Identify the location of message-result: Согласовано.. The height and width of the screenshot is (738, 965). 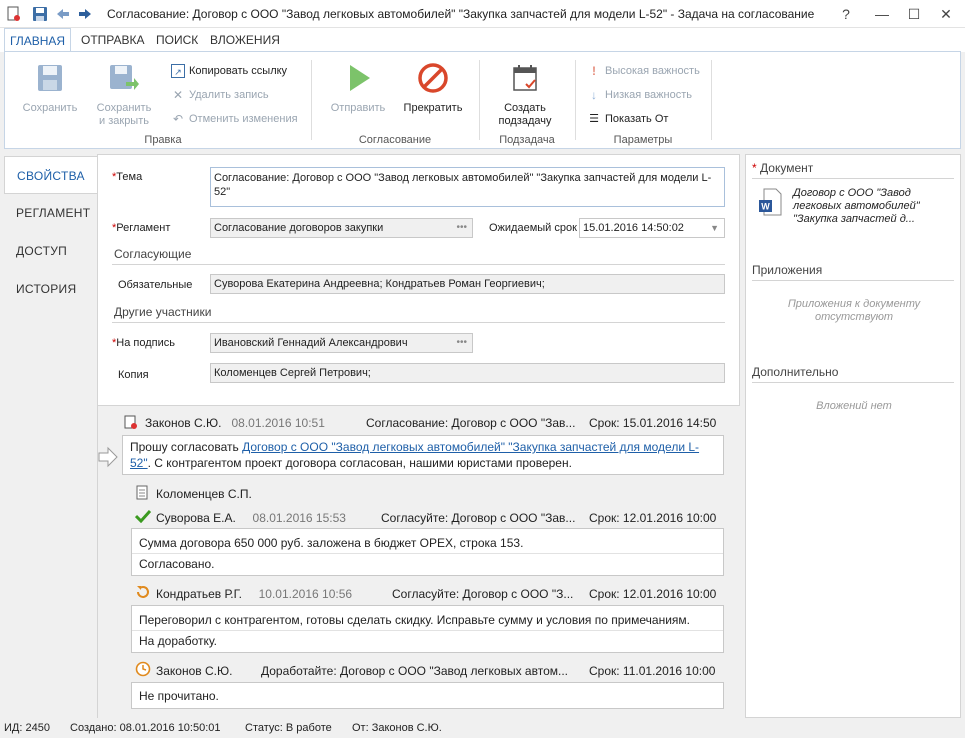
(177, 564).